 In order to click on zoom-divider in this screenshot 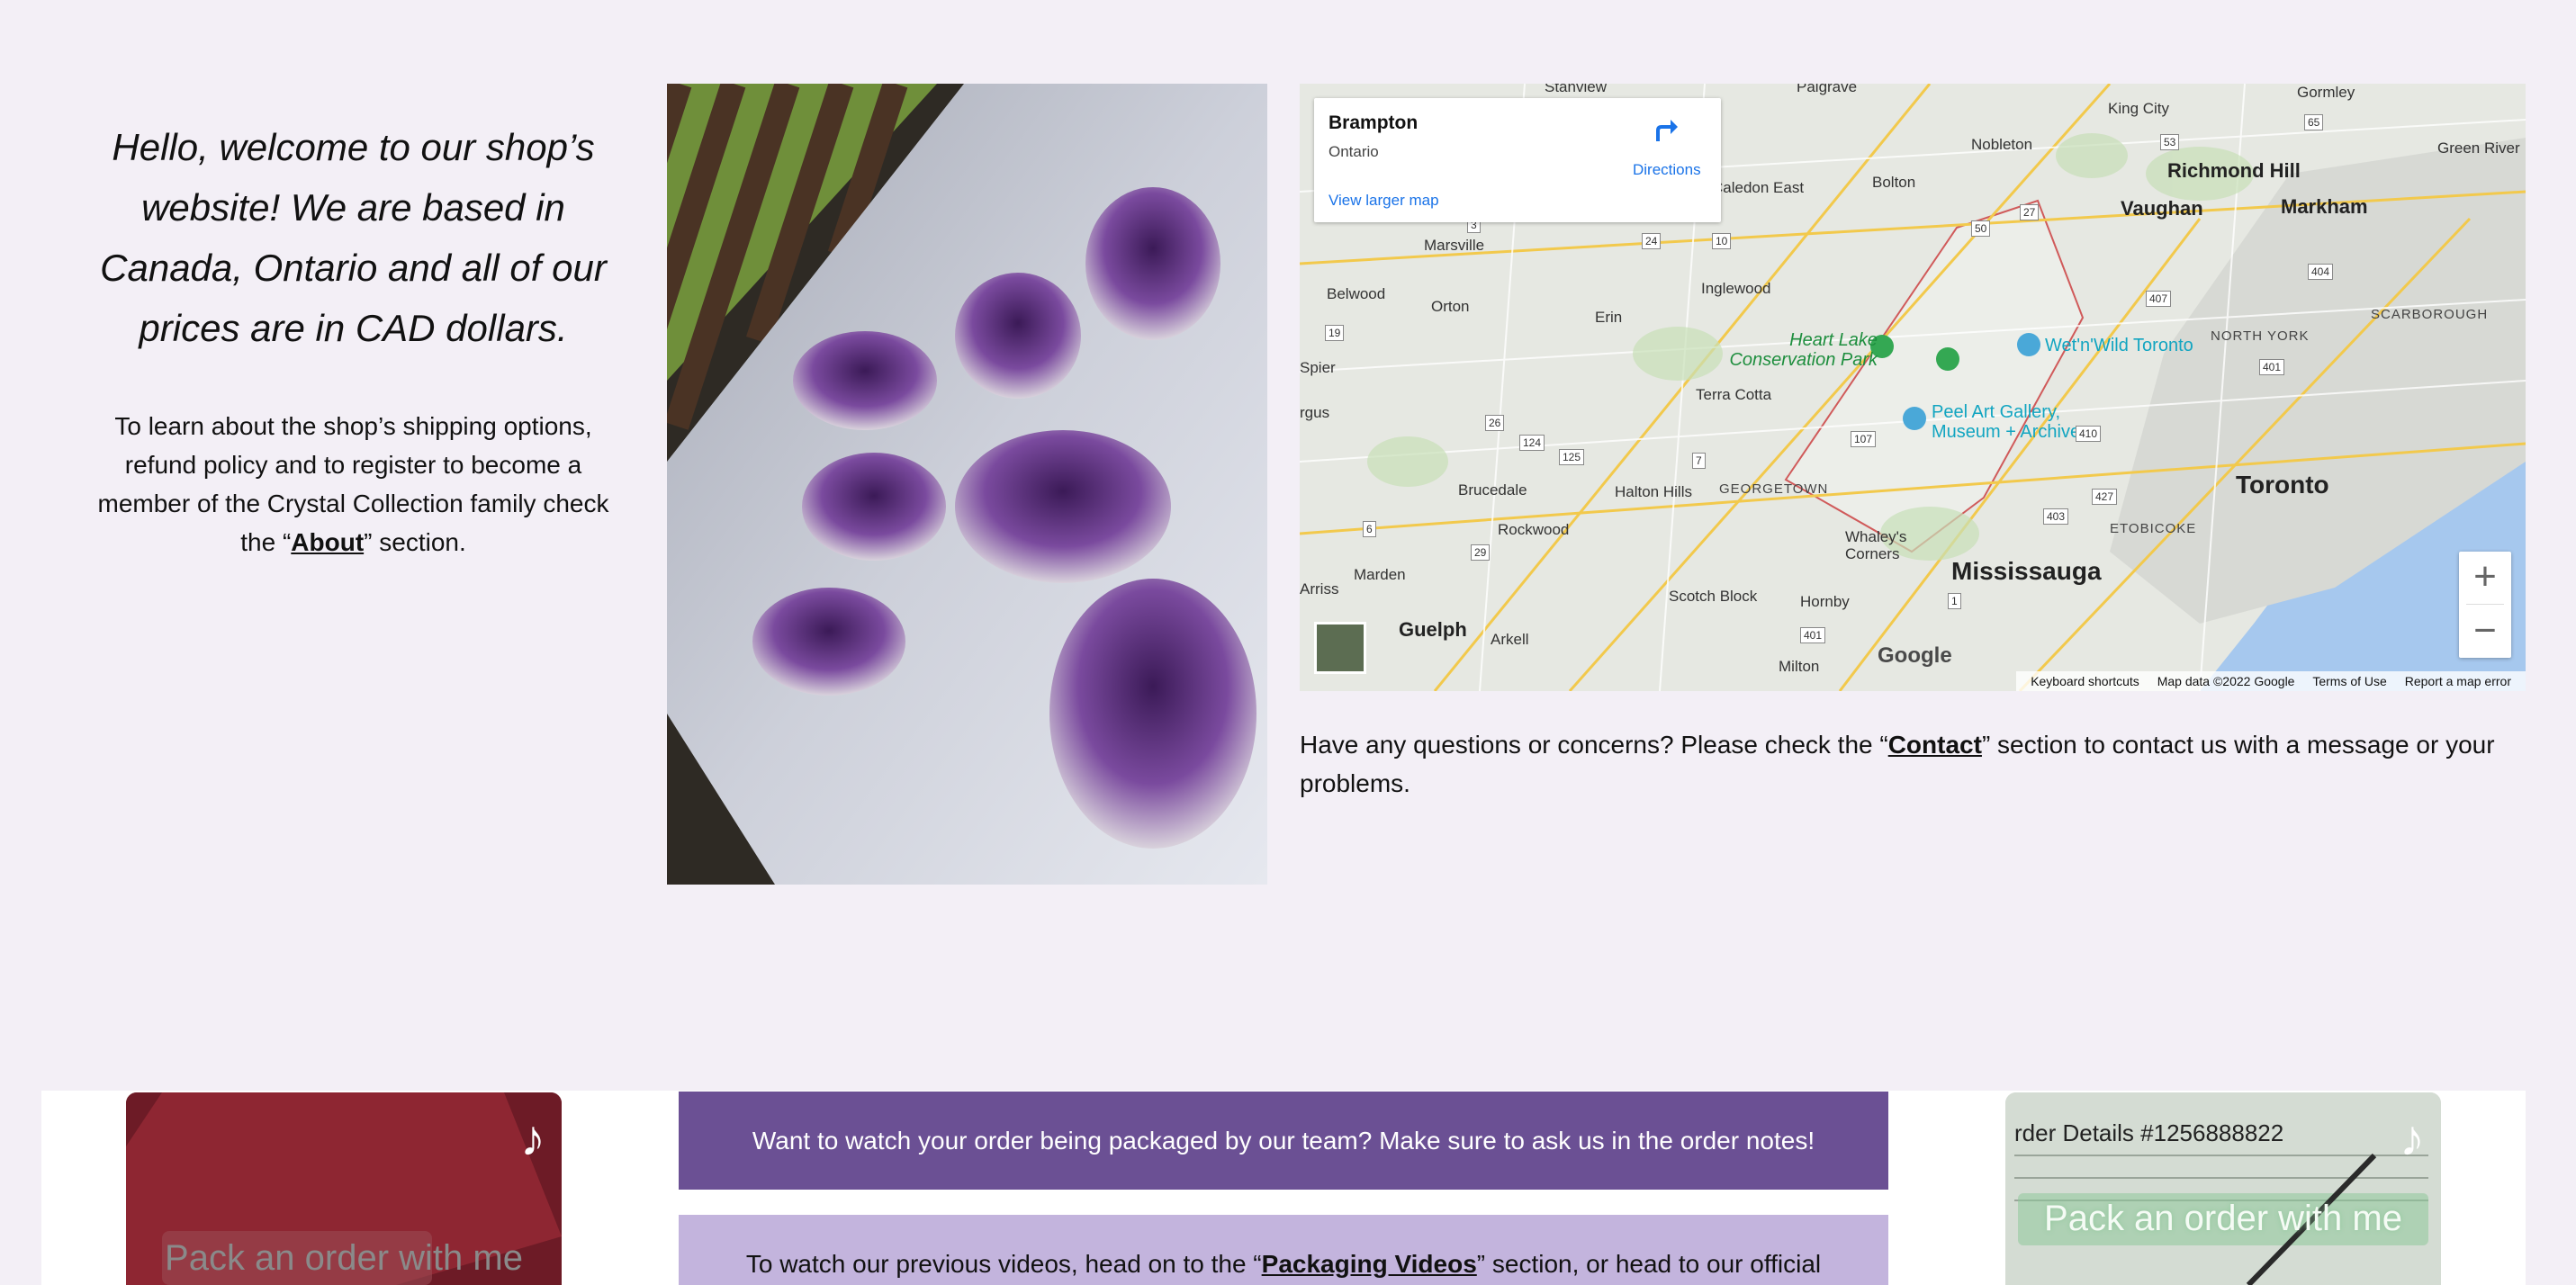, I will do `click(2485, 605)`.